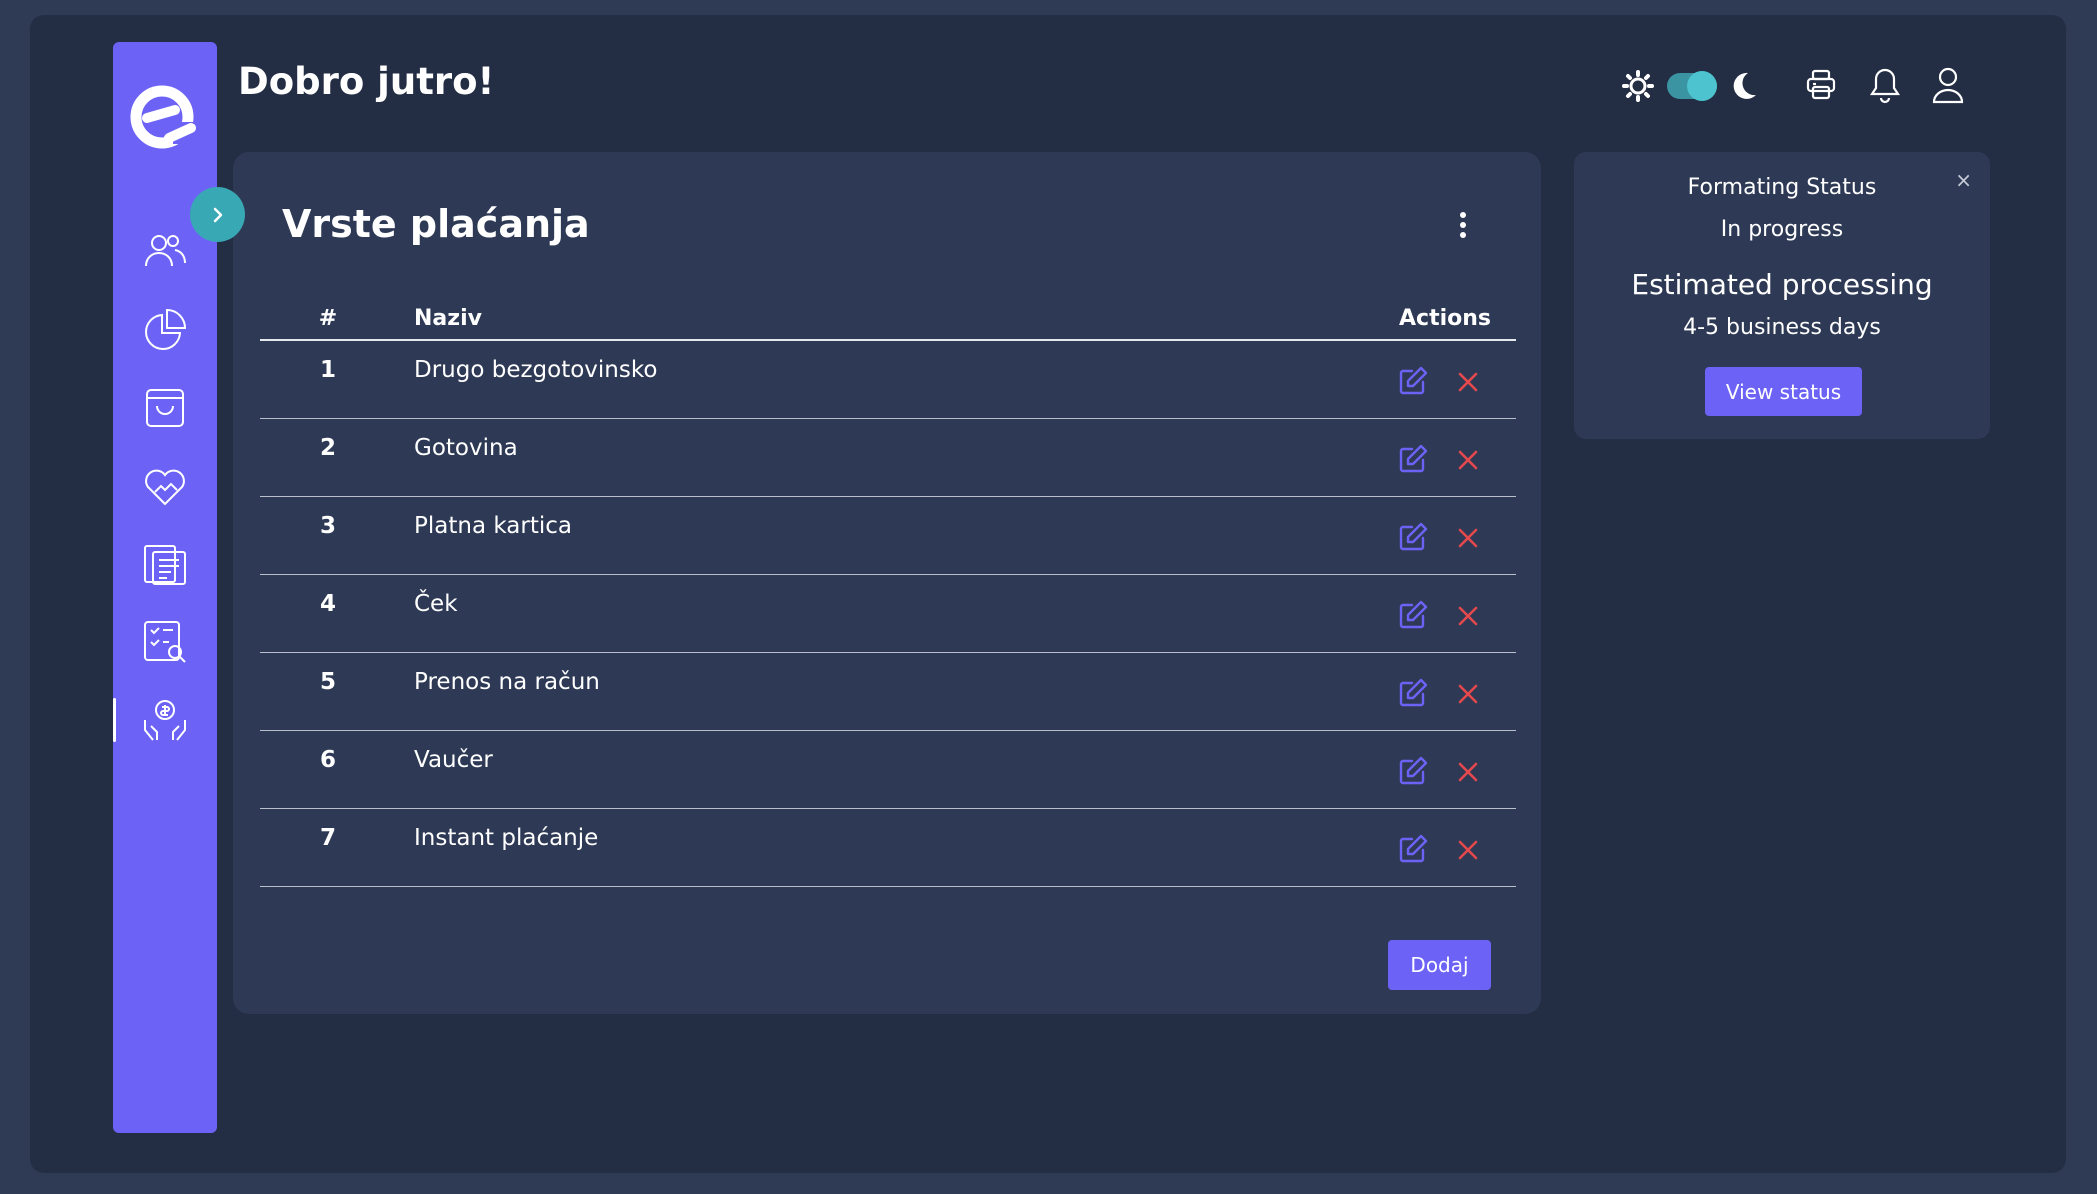  I want to click on row-name: Prenos na račun, so click(507, 682).